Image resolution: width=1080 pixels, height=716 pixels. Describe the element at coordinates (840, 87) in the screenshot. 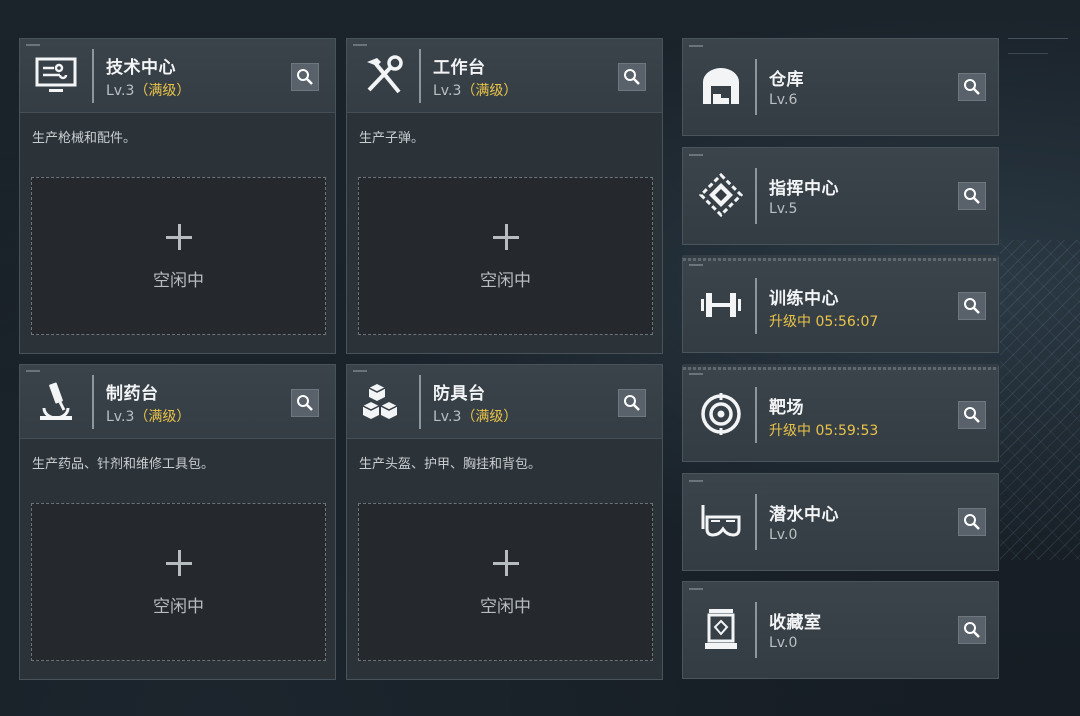

I see `facility-row-warehouse: 仓库 Lv.6` at that location.